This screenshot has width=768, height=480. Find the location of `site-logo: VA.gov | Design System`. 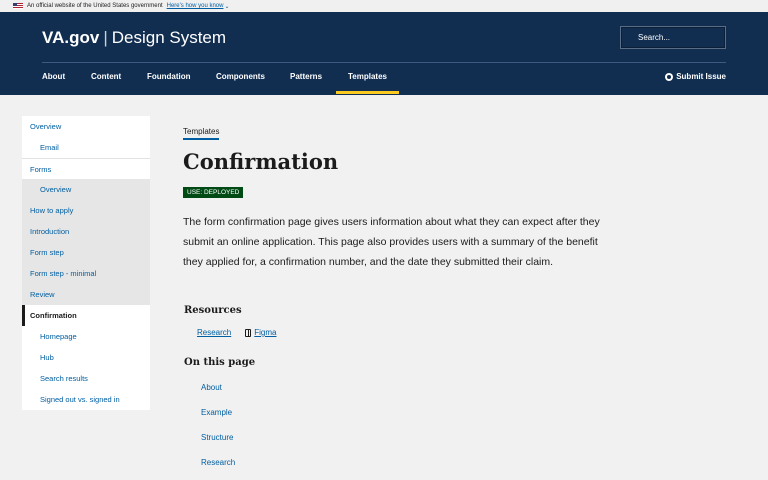

site-logo: VA.gov | Design System is located at coordinates (134, 38).